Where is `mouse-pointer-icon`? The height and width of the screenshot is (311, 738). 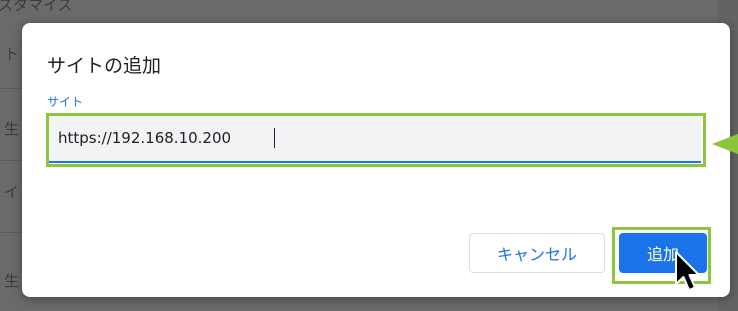 mouse-pointer-icon is located at coordinates (687, 271).